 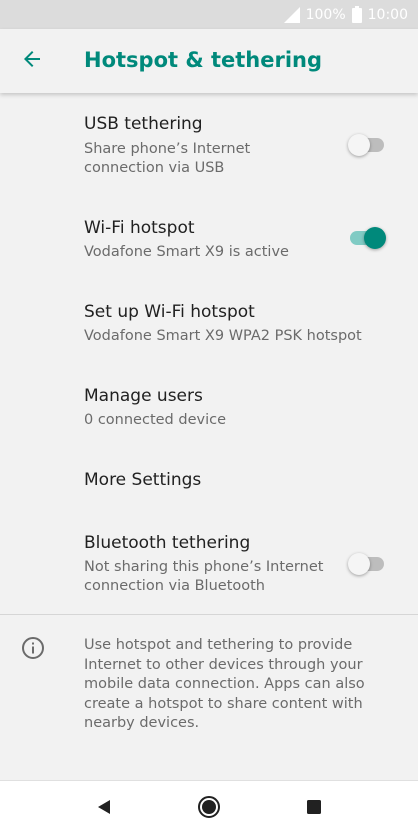 What do you see at coordinates (209, 482) in the screenshot?
I see `pref-more-settings: More Settings` at bounding box center [209, 482].